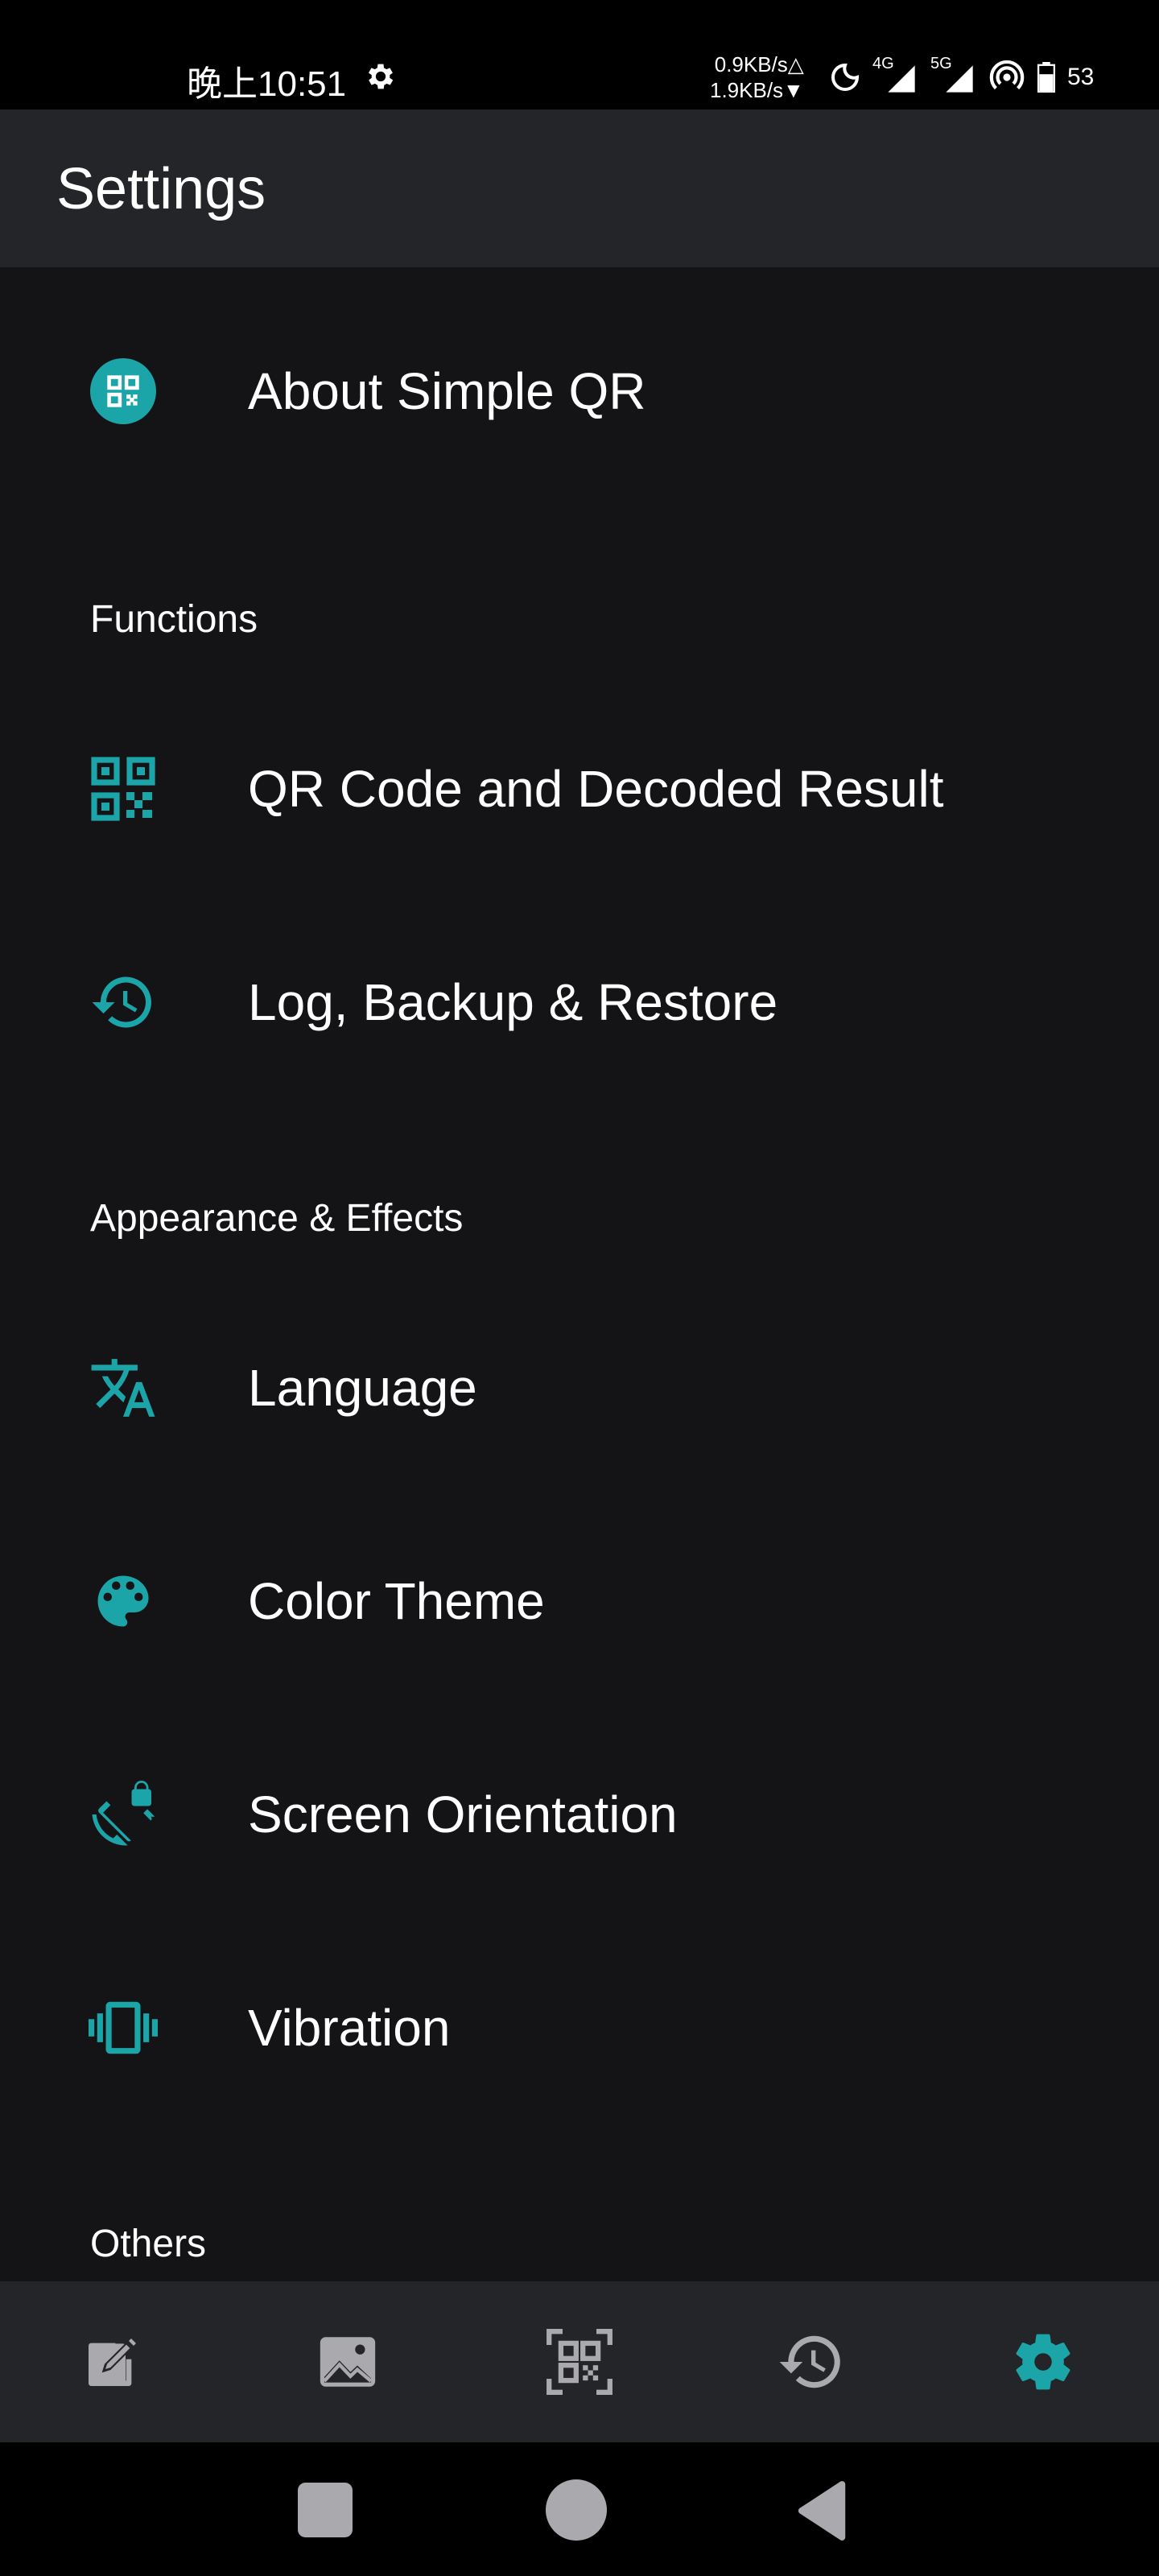 This screenshot has height=2576, width=1159. I want to click on log-backup-item: Log, Backup & Restore, so click(579, 1002).